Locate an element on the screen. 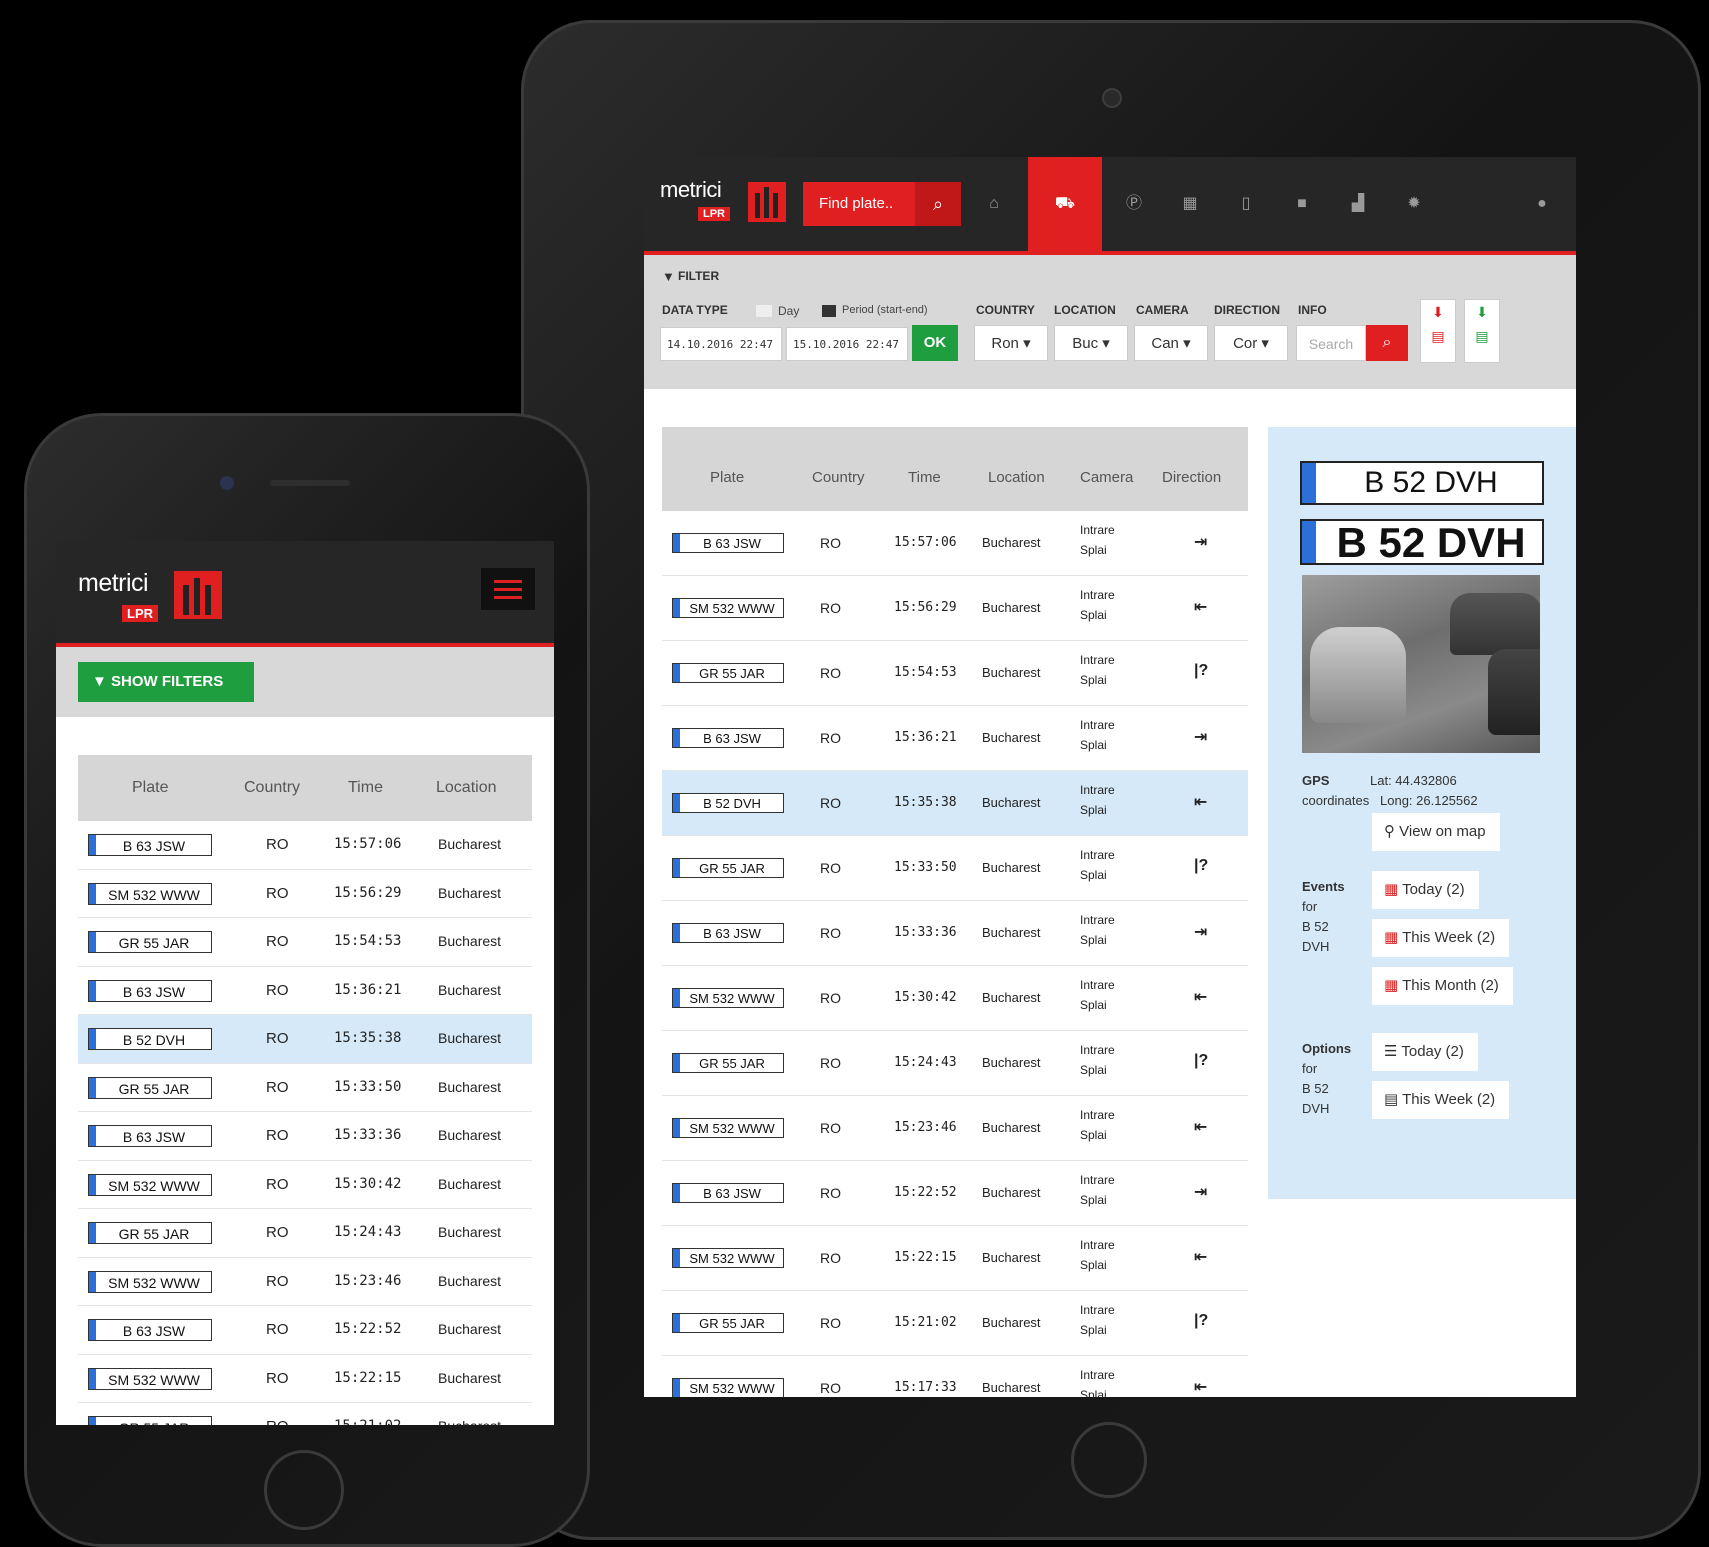  direction-icon: ⇥ is located at coordinates (1201, 737).